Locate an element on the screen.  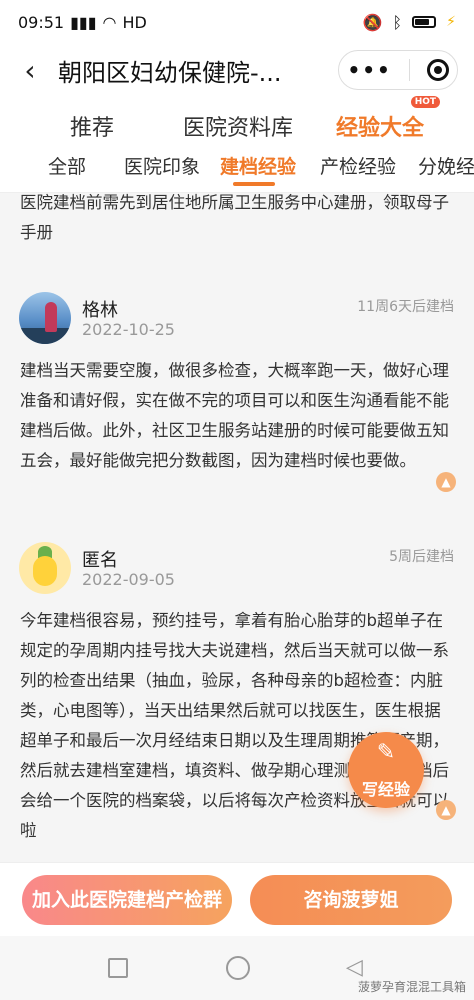
main-tabs: 推荐 医院资料库 经验大全 HOT is located at coordinates (237, 120).